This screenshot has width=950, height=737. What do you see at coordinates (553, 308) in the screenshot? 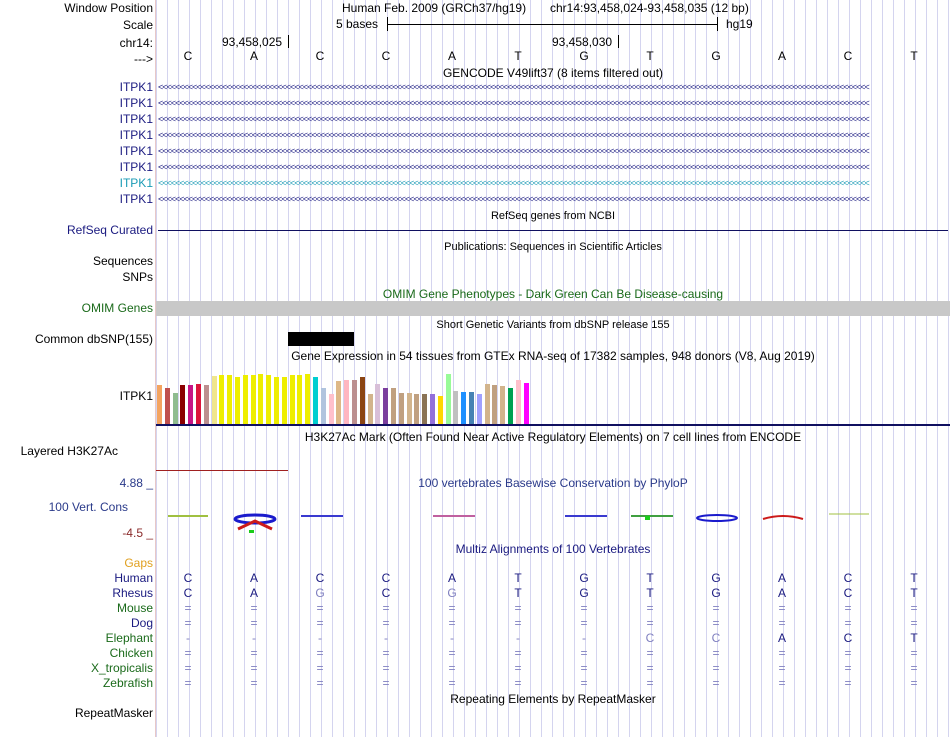
I see `omim-bar` at bounding box center [553, 308].